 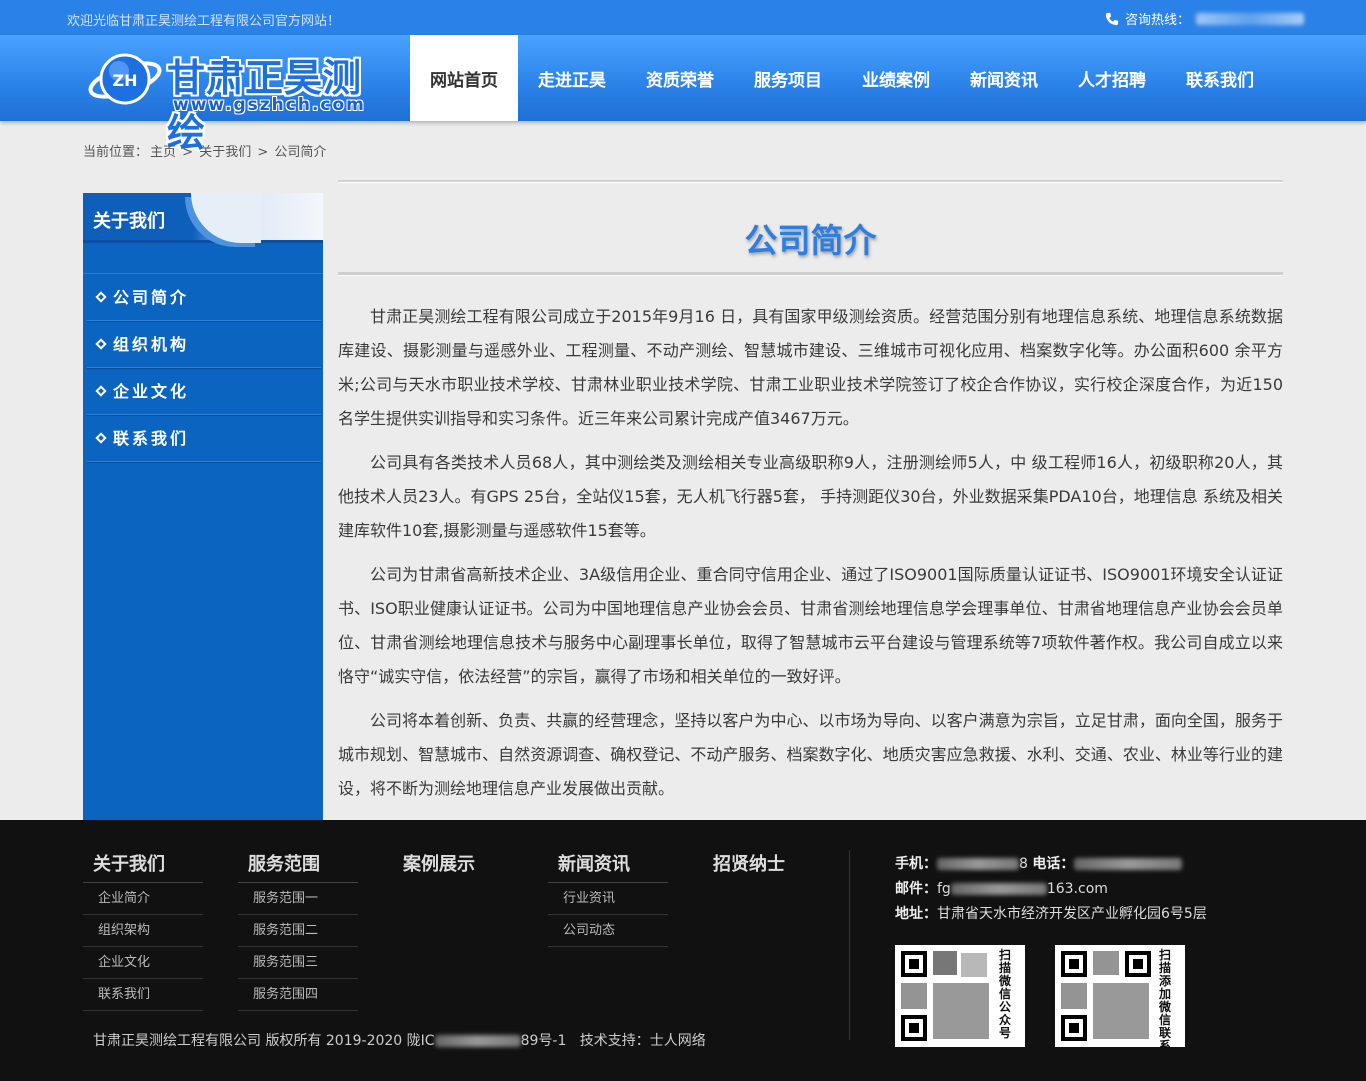 What do you see at coordinates (1250, 18) in the screenshot?
I see `hotline-number: 0938-8888888` at bounding box center [1250, 18].